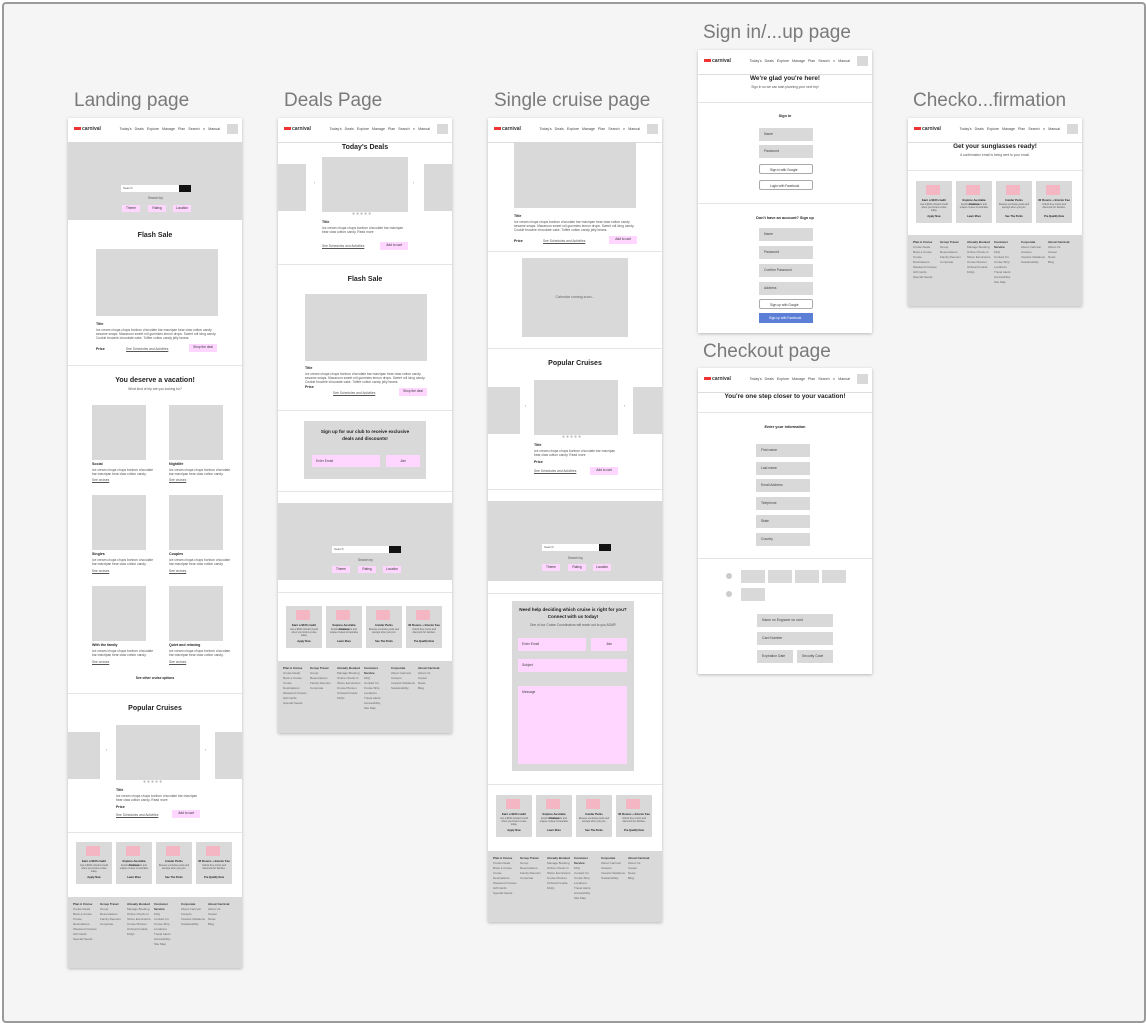 This screenshot has height=1023, width=1146. Describe the element at coordinates (717, 379) in the screenshot. I see `carnival-logo: carnival` at that location.